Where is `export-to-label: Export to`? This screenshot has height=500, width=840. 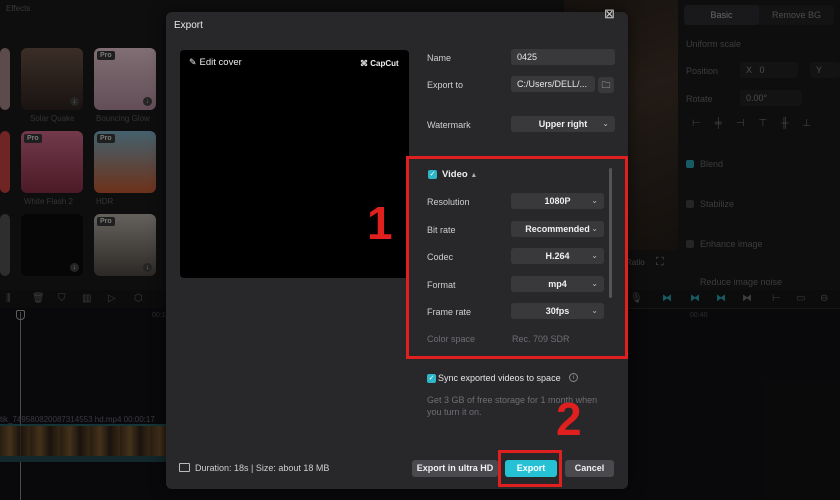 export-to-label: Export to is located at coordinates (445, 85).